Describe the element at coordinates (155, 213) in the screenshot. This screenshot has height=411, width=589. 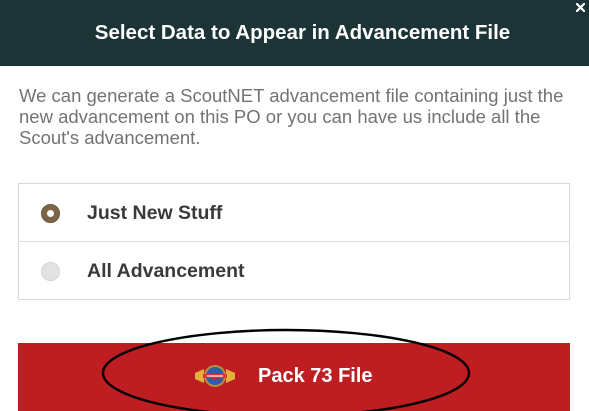
I see `option-label: Just New Stuff` at that location.